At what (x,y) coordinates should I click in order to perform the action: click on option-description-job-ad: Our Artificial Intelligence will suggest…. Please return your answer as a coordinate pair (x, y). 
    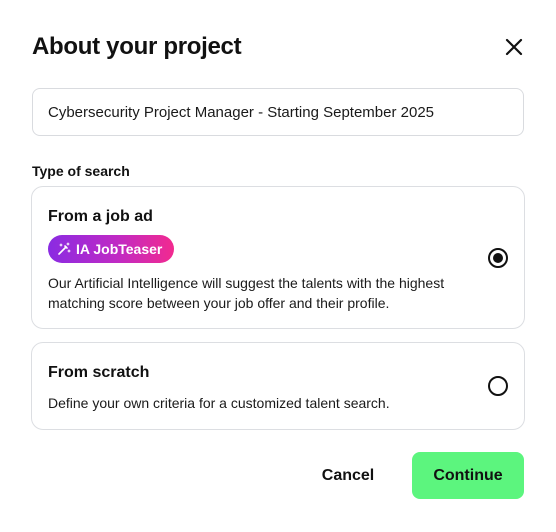
    Looking at the image, I should click on (246, 293).